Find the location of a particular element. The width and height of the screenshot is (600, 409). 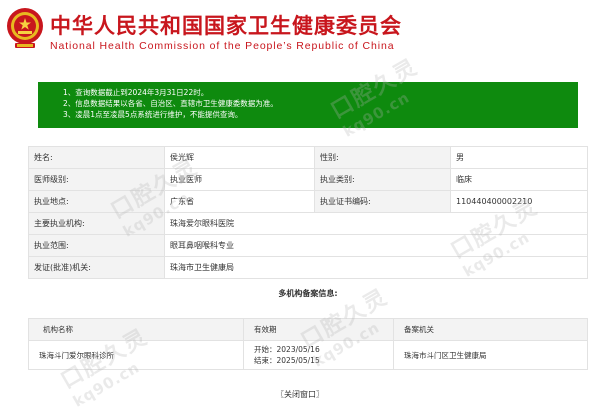

org-label: 主要执业机构: is located at coordinates (96, 223).